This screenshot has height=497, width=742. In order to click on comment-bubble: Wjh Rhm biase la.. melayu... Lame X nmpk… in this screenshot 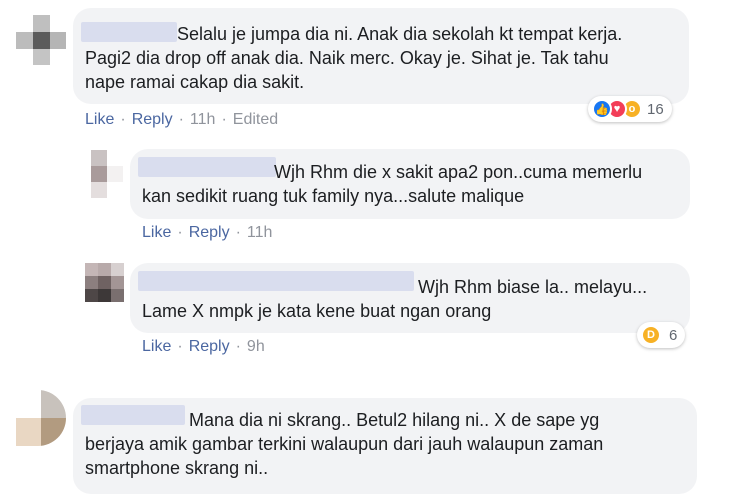, I will do `click(410, 298)`.